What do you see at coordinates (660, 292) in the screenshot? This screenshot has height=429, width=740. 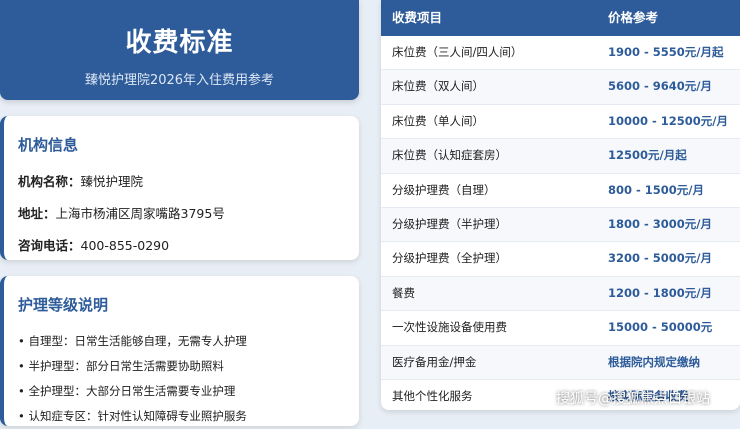 I see `fee-price: 1200 - 1800元/月` at bounding box center [660, 292].